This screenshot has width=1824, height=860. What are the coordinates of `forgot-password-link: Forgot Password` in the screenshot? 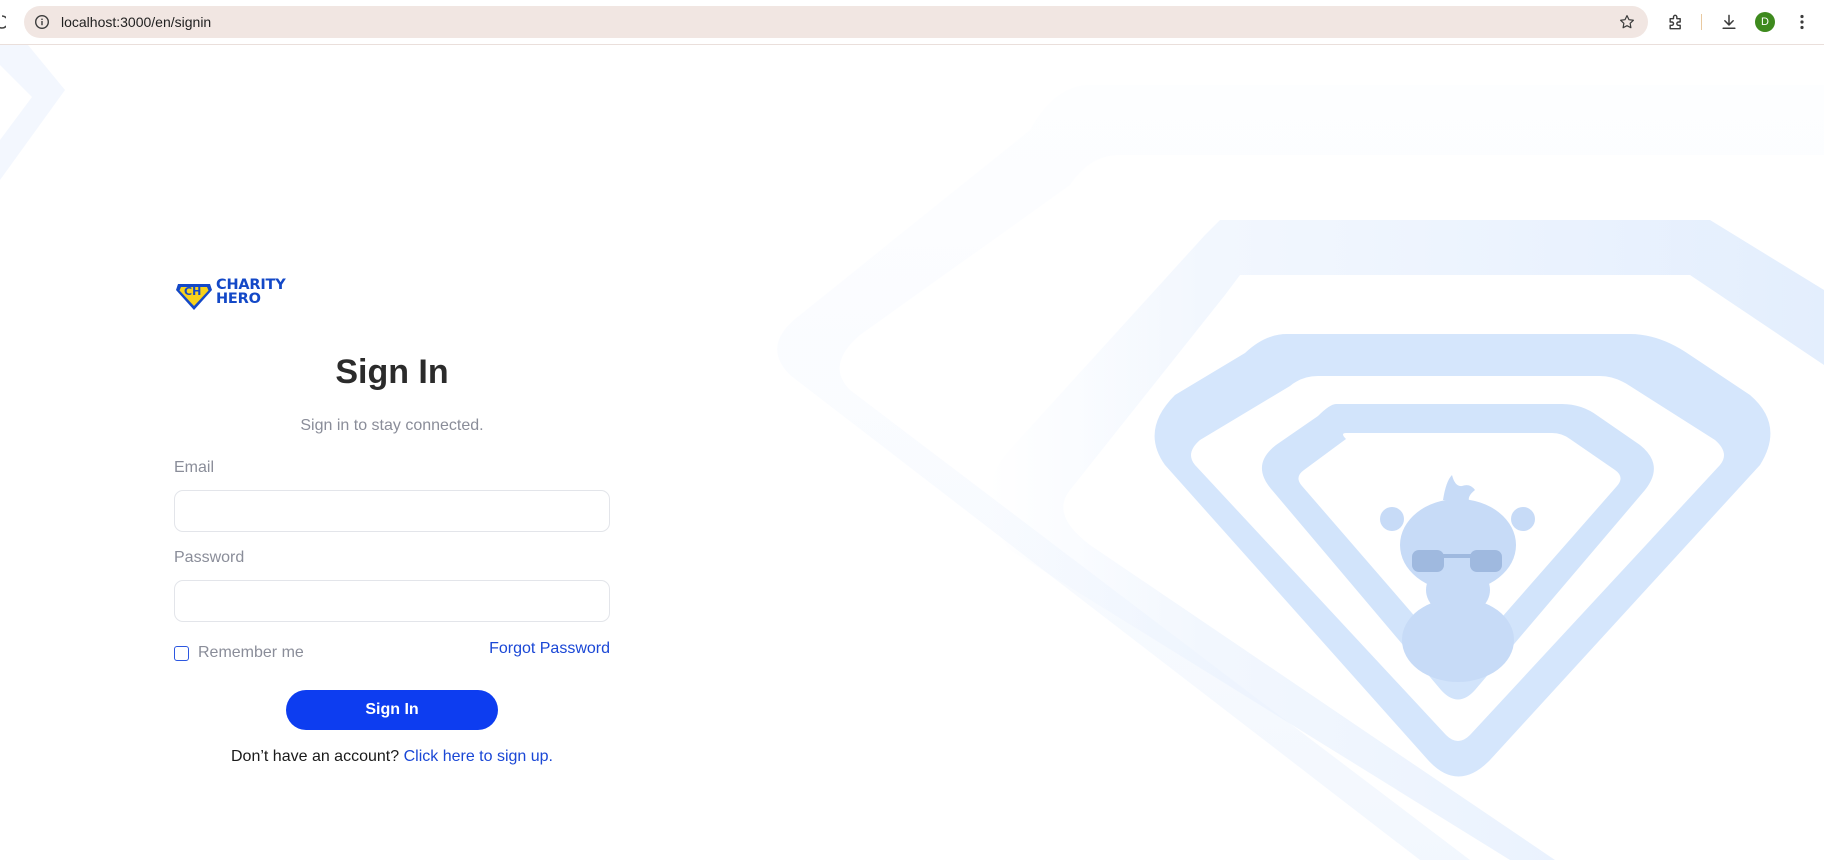 It's located at (505, 649).